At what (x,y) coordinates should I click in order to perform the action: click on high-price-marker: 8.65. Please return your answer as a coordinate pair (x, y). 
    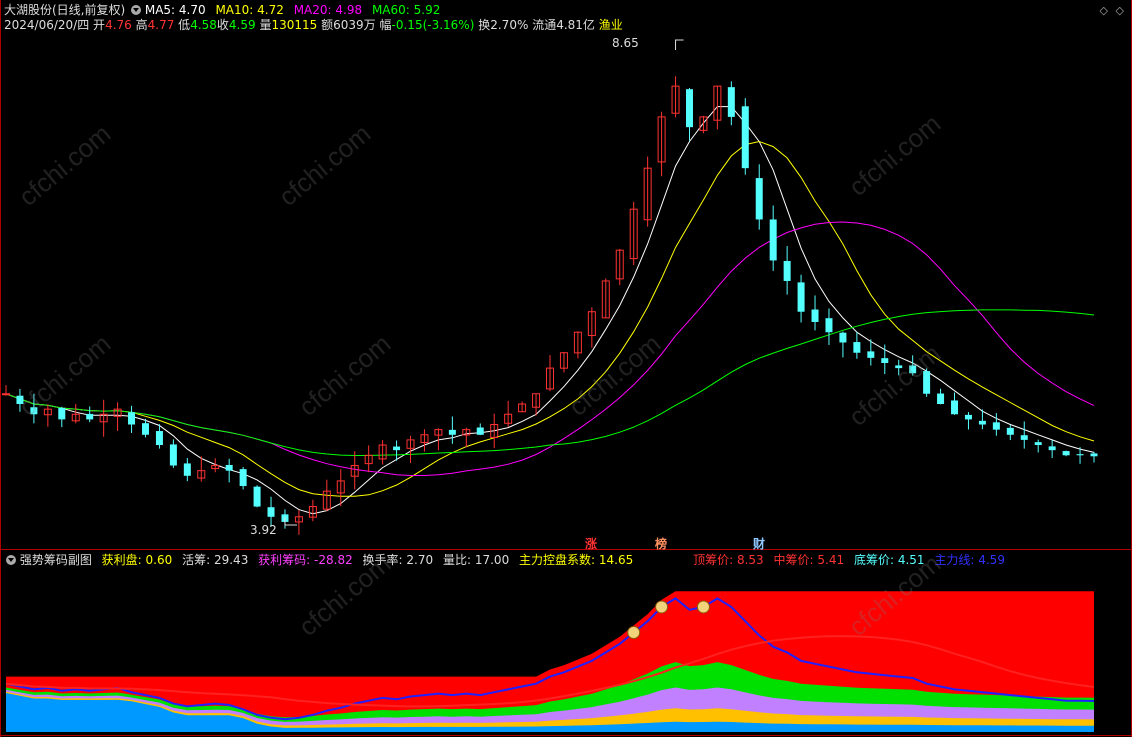
    Looking at the image, I should click on (625, 43).